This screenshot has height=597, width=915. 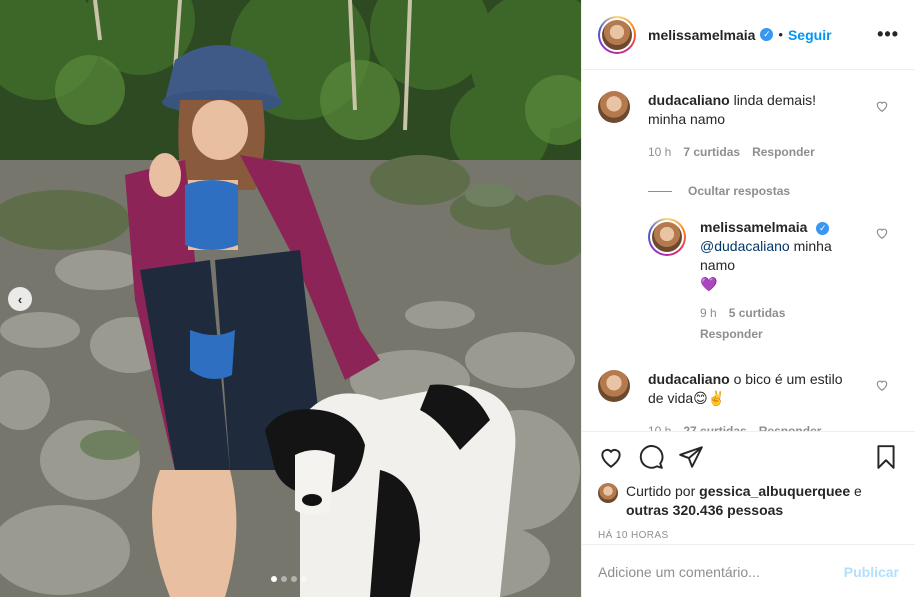 I want to click on comment-emoji: 😊✌️, so click(x=709, y=398).